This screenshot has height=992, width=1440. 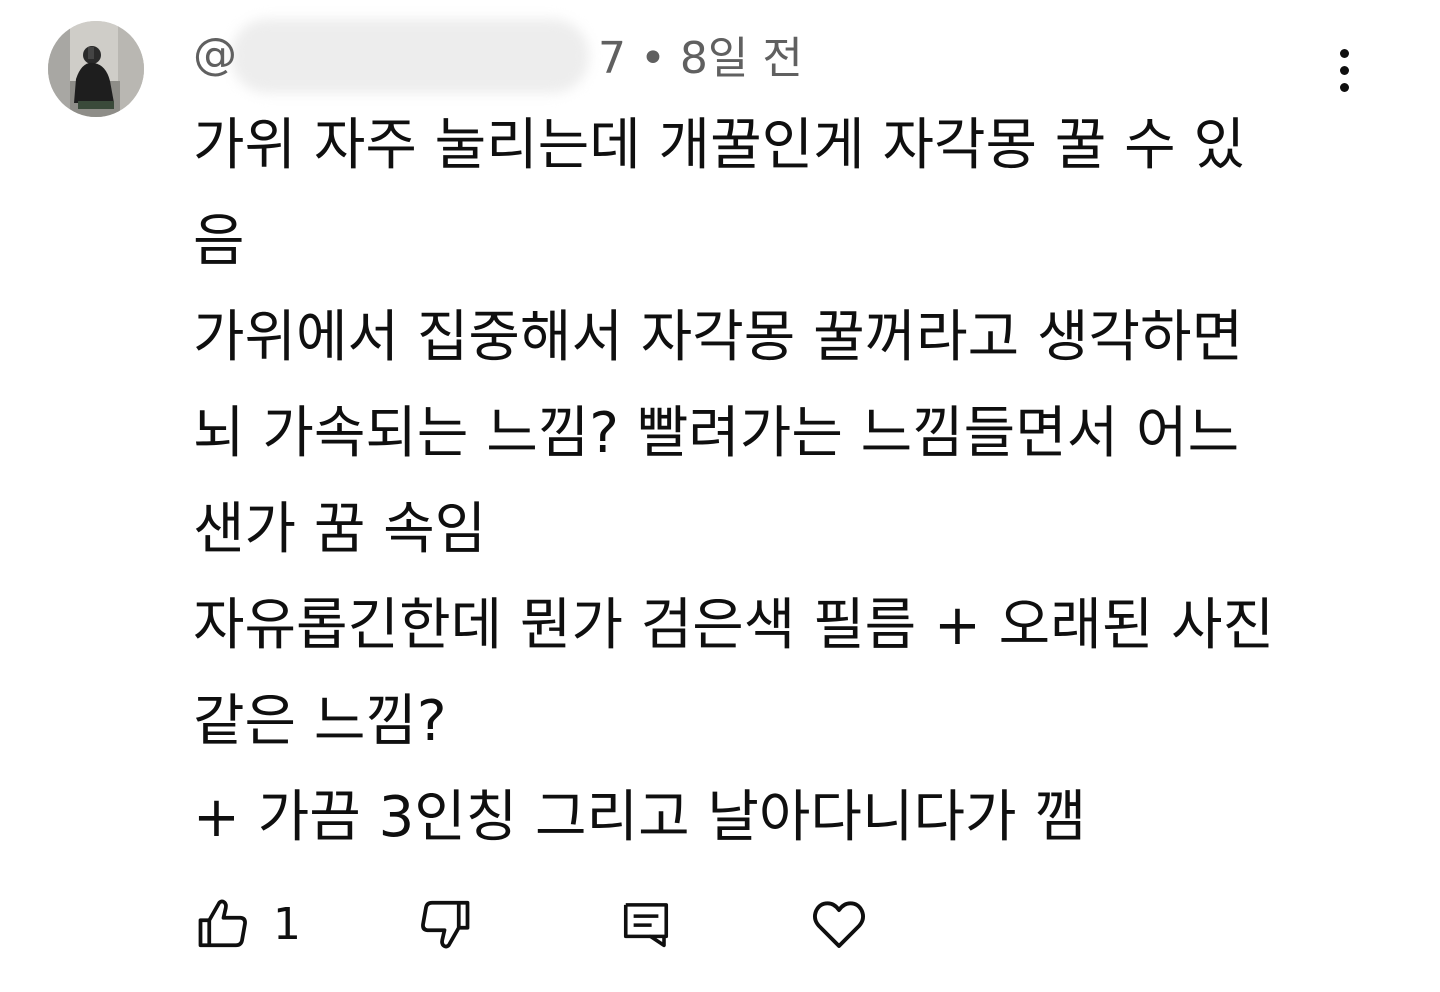 I want to click on comment-line: 가위에서 집중해서 자각몽 꿀꺼라고 생각하면, so click(x=718, y=337).